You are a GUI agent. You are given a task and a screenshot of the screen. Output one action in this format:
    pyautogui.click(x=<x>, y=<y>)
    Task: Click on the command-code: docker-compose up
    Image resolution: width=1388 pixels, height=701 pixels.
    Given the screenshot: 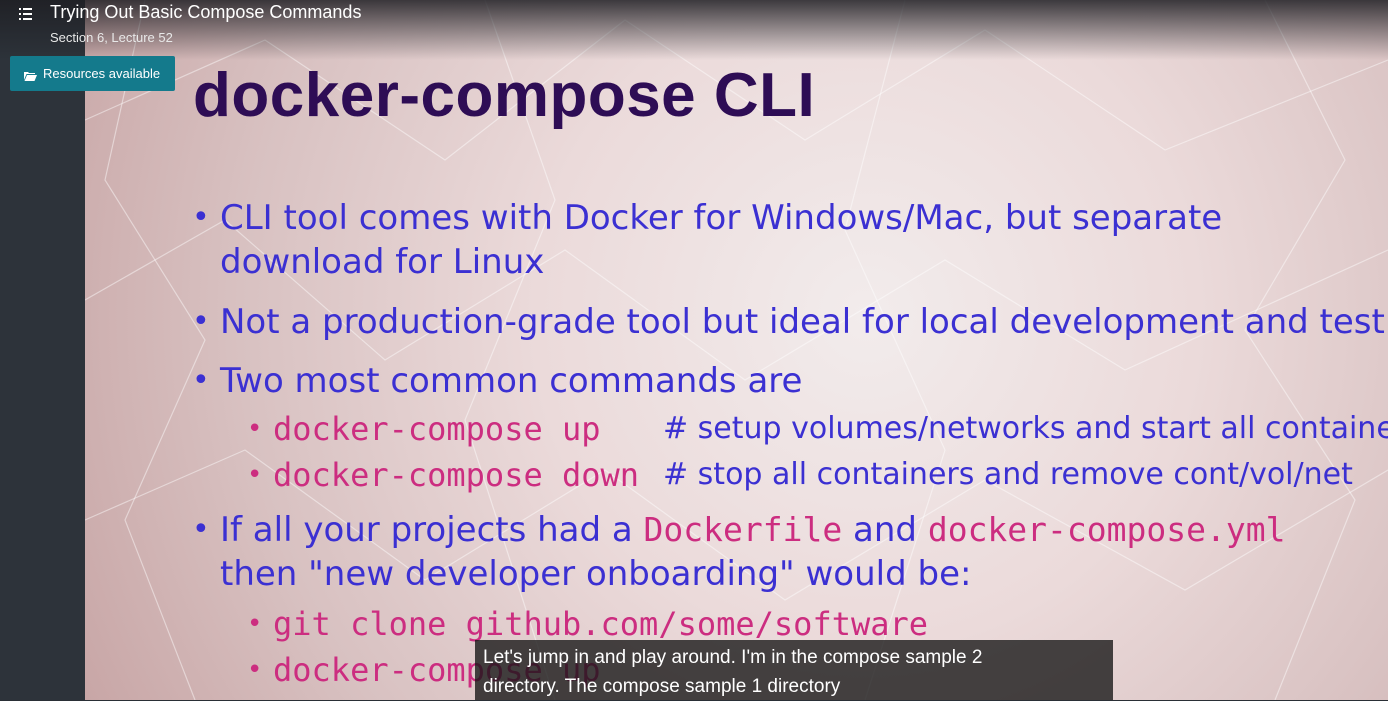 What is the action you would take?
    pyautogui.click(x=437, y=429)
    